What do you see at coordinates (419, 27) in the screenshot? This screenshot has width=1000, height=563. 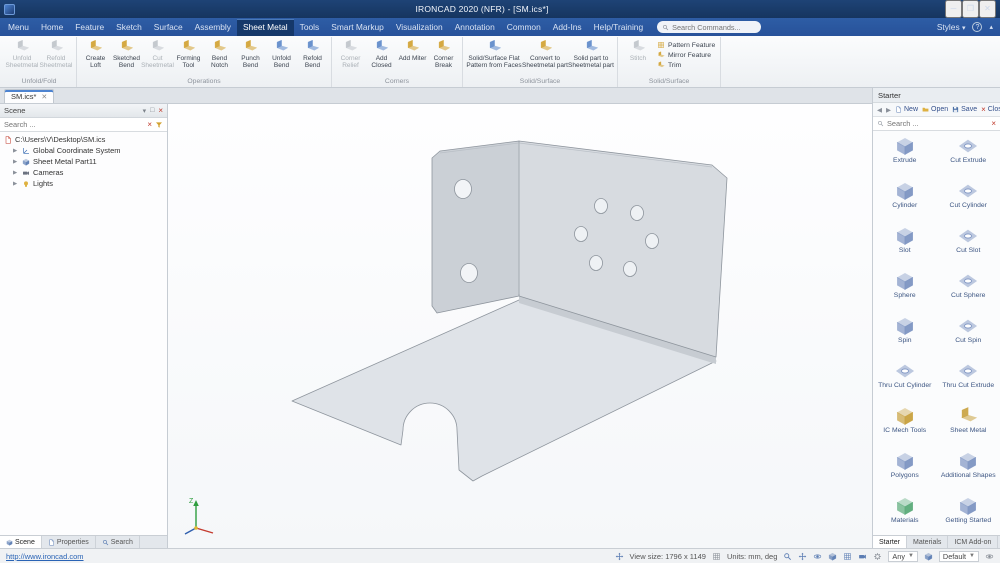 I see `tab-visualization: Visualization` at bounding box center [419, 27].